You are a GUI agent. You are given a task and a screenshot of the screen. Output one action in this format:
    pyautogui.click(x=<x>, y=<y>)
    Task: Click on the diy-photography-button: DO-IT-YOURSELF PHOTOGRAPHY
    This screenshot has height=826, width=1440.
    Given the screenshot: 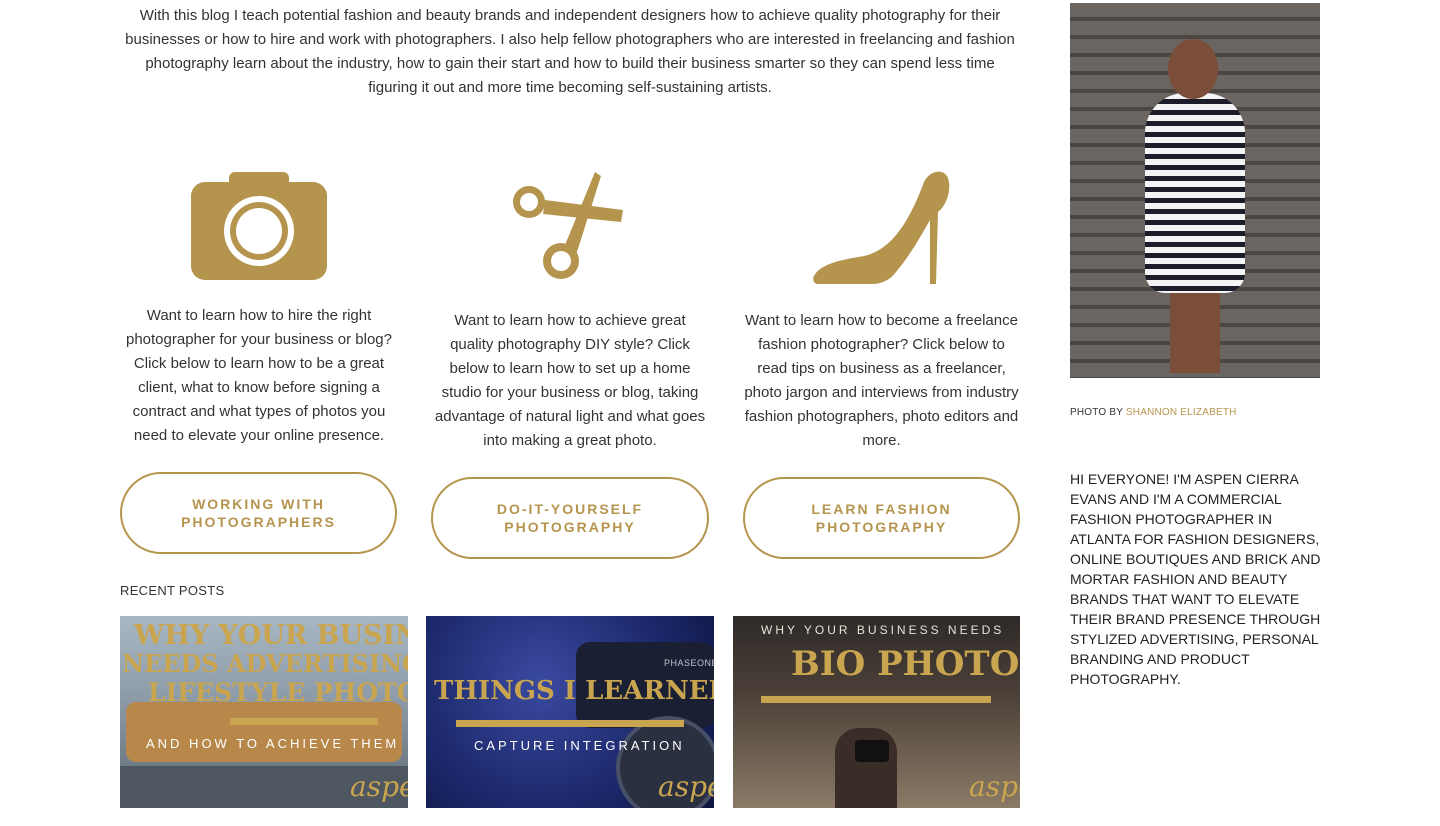 What is the action you would take?
    pyautogui.click(x=570, y=518)
    